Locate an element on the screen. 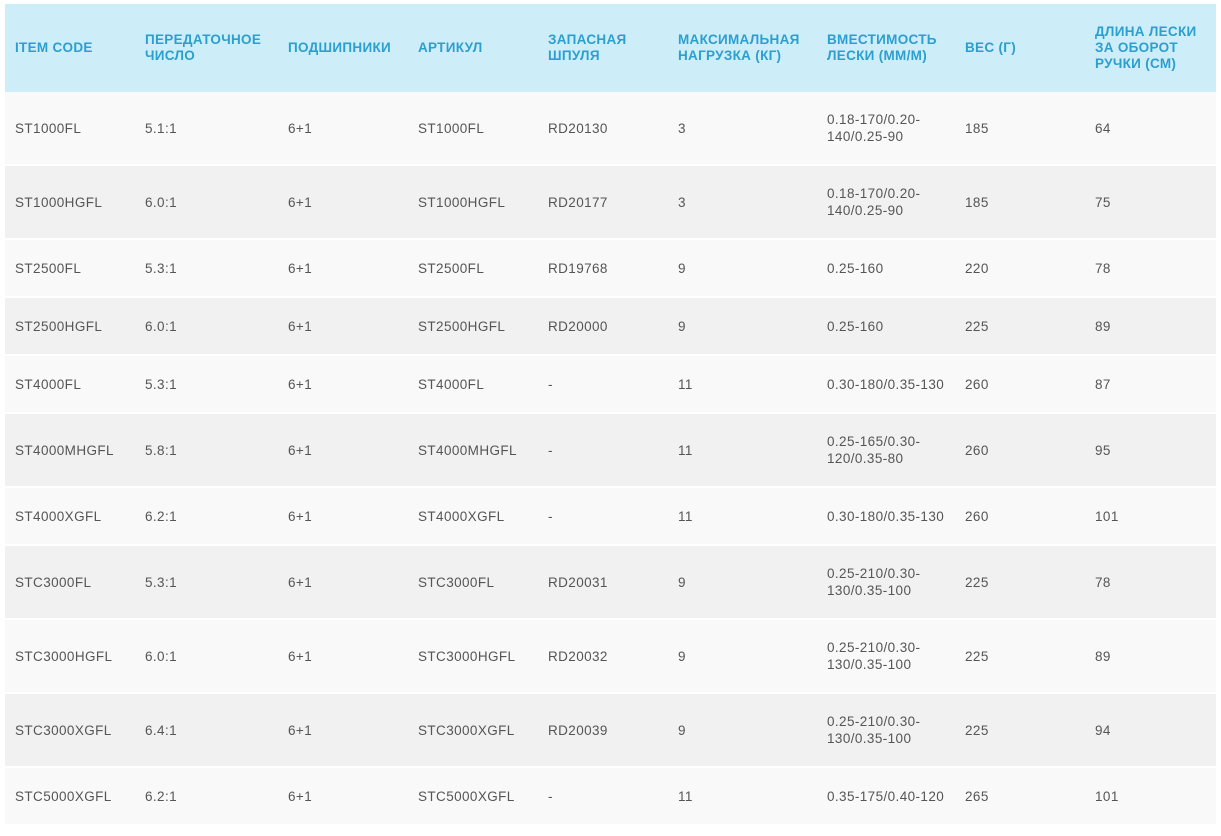 Image resolution: width=1221 pixels, height=836 pixels. cell-gear-ratio: 5.8:1 is located at coordinates (206, 451).